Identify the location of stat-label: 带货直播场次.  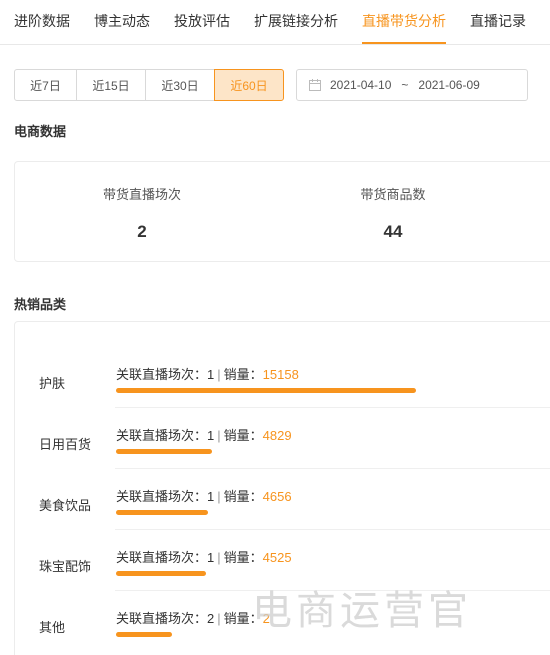
(141, 194).